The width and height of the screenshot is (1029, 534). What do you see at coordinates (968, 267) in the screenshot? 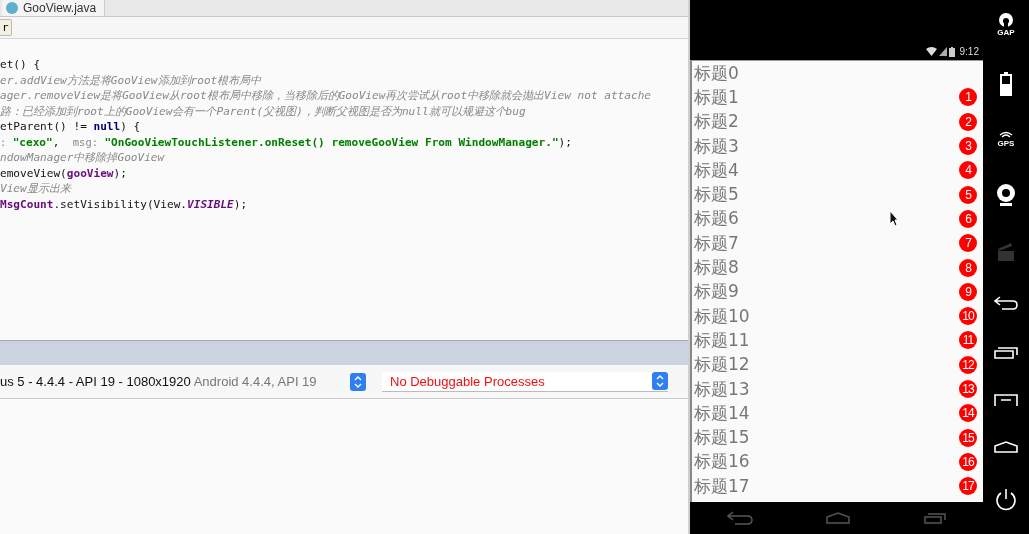
I see `count-badge: 8` at bounding box center [968, 267].